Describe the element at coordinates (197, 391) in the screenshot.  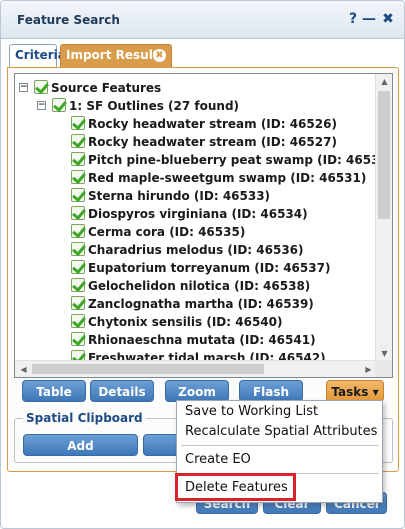
I see `zoom-button: Zoom` at that location.